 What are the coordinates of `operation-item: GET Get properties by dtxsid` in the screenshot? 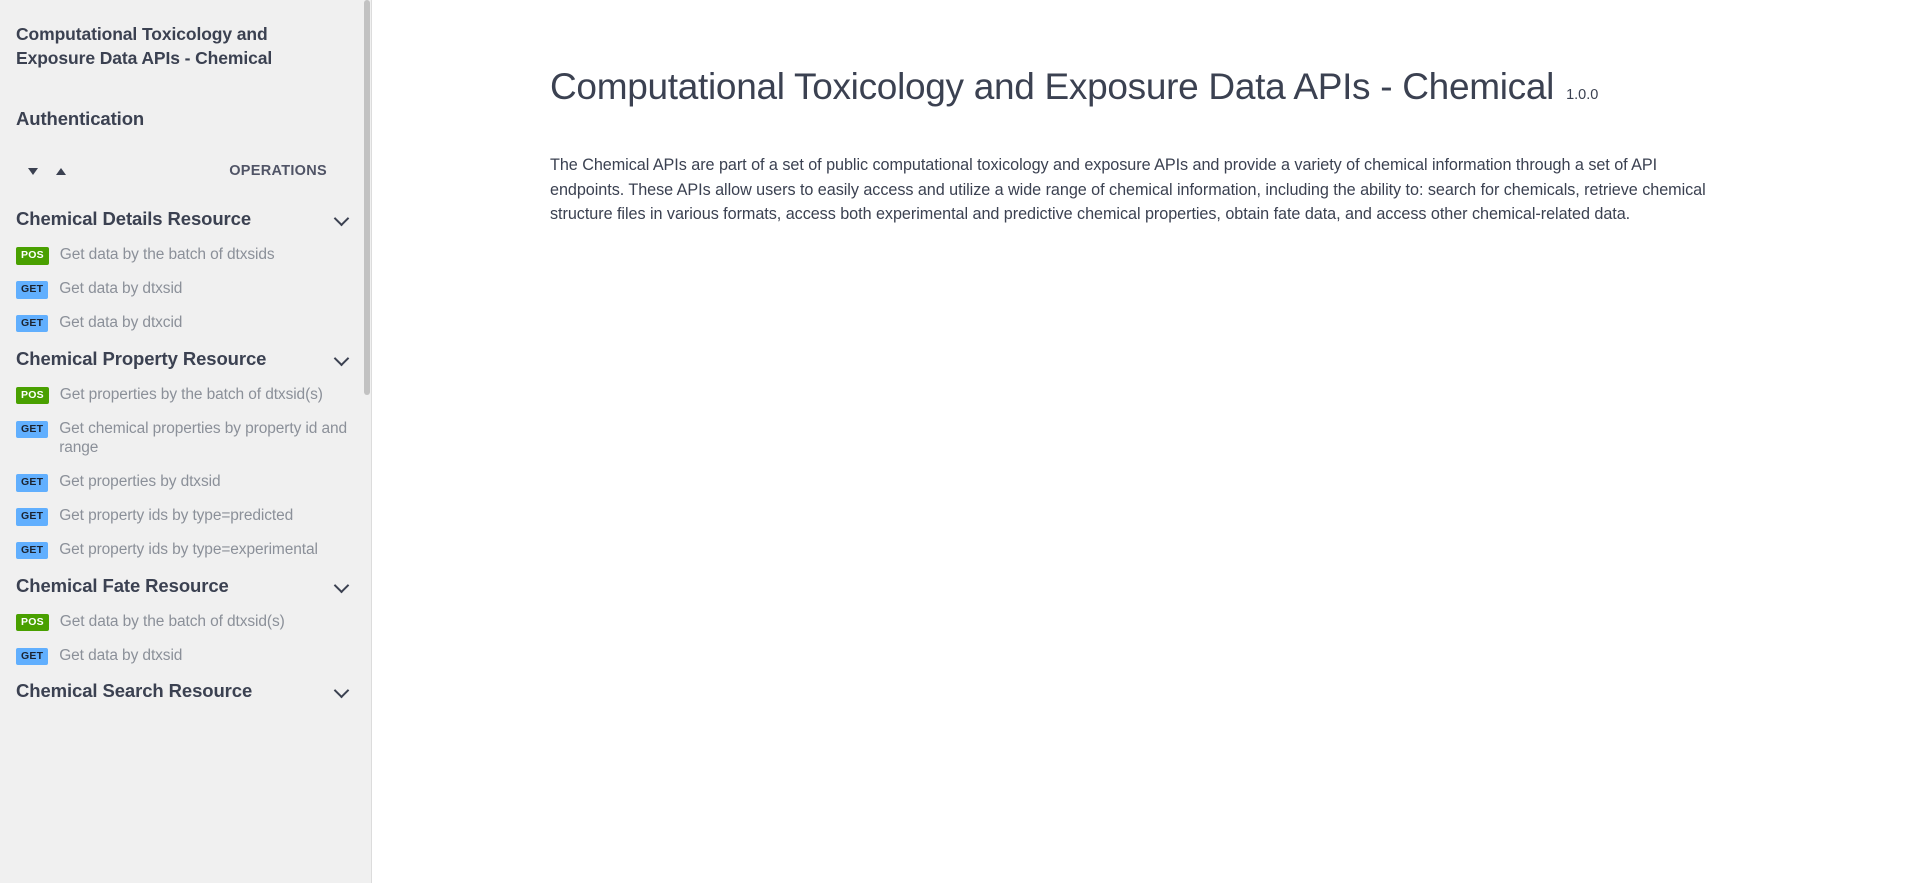 It's located at (185, 482).